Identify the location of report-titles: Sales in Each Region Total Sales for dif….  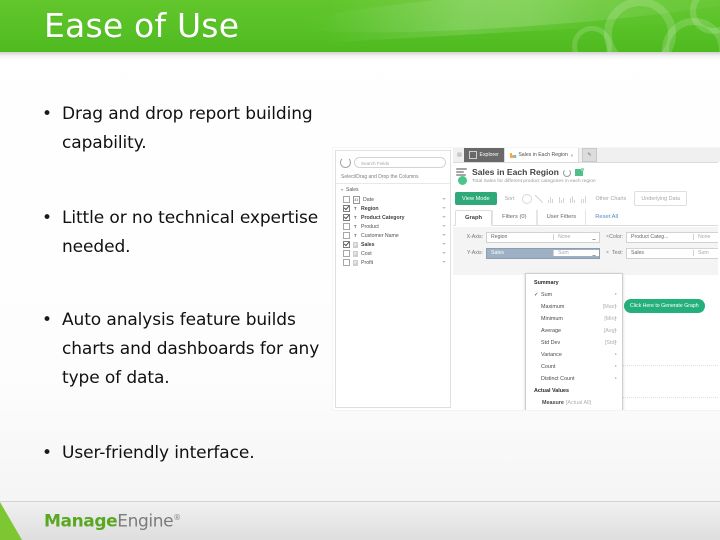
(596, 176).